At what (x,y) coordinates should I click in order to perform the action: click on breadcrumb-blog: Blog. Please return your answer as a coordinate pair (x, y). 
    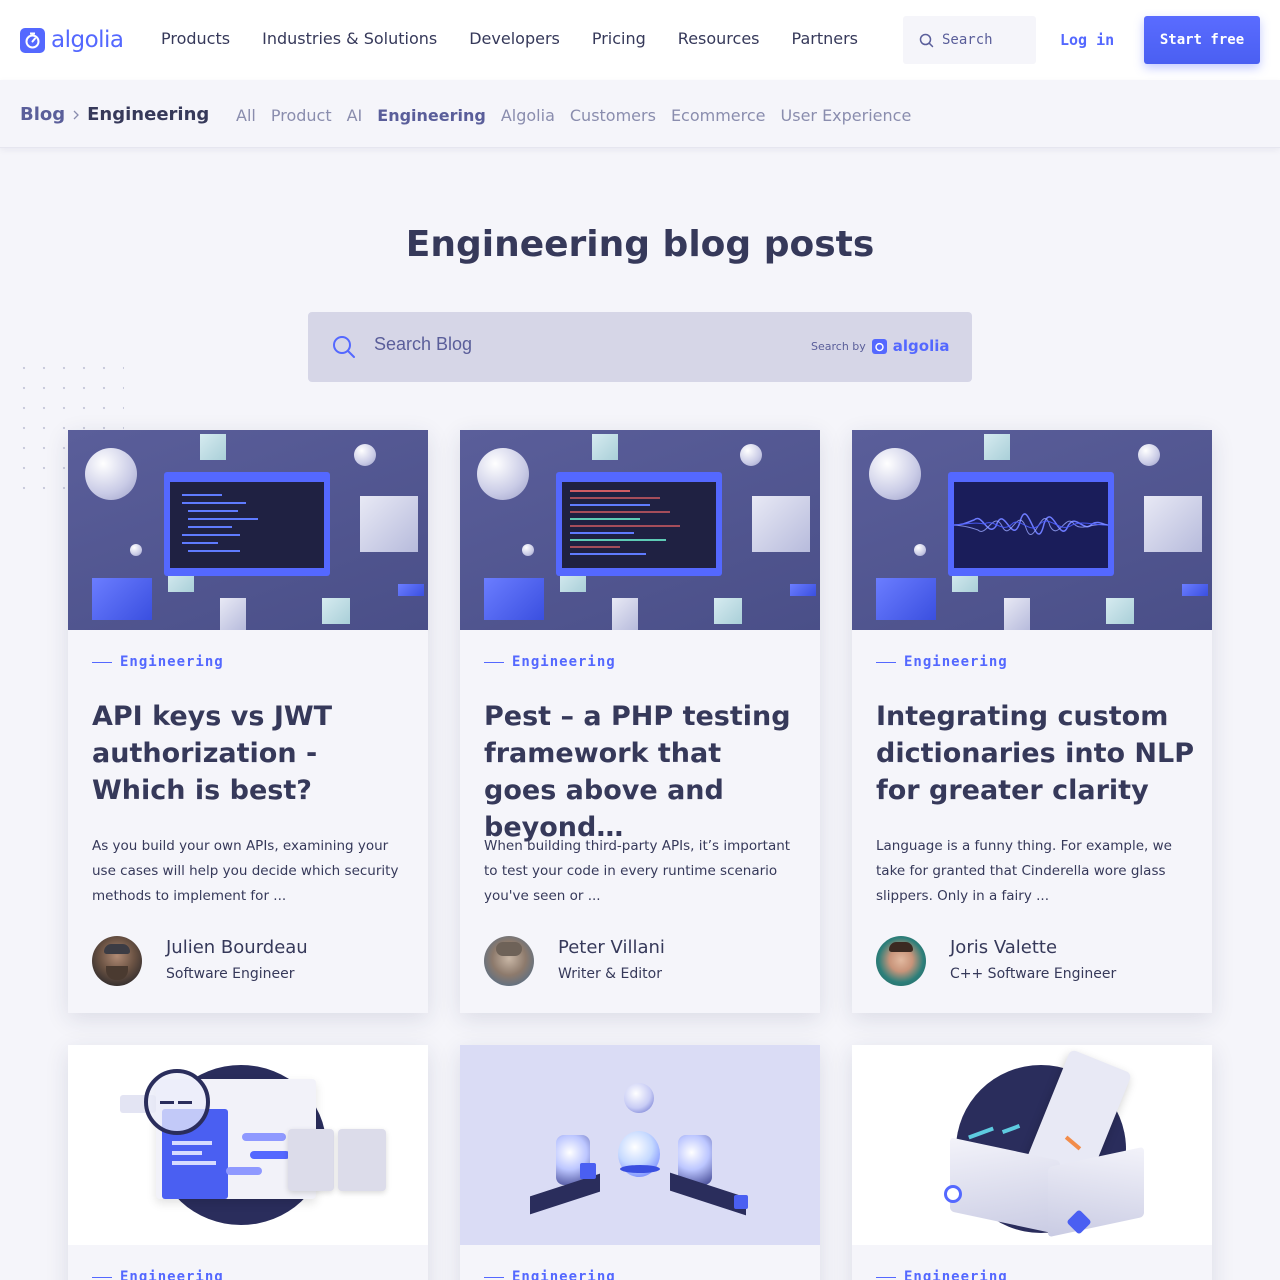
    Looking at the image, I should click on (42, 114).